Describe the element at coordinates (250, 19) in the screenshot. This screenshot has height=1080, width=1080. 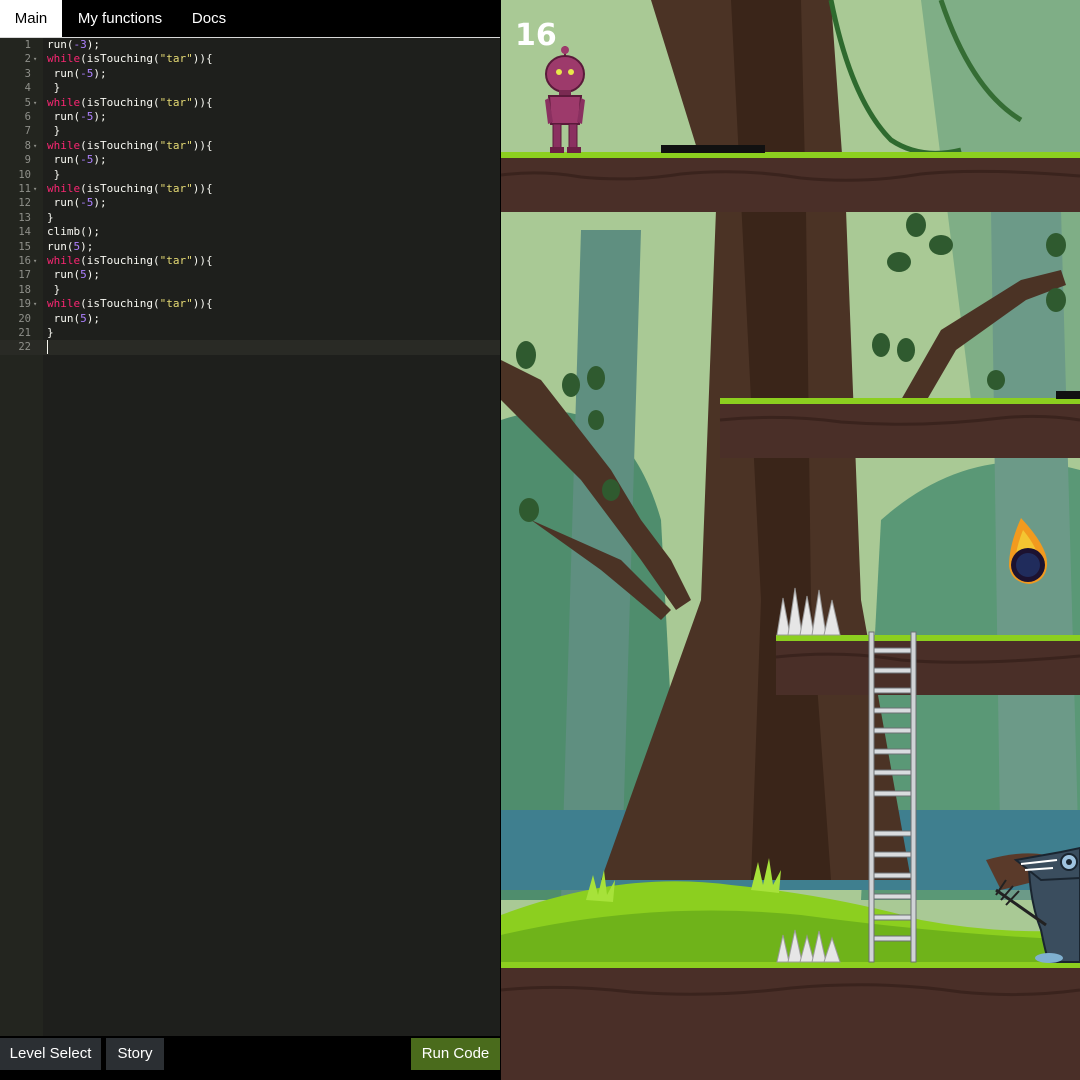
I see `tab-bar: Main My functions Docs` at that location.